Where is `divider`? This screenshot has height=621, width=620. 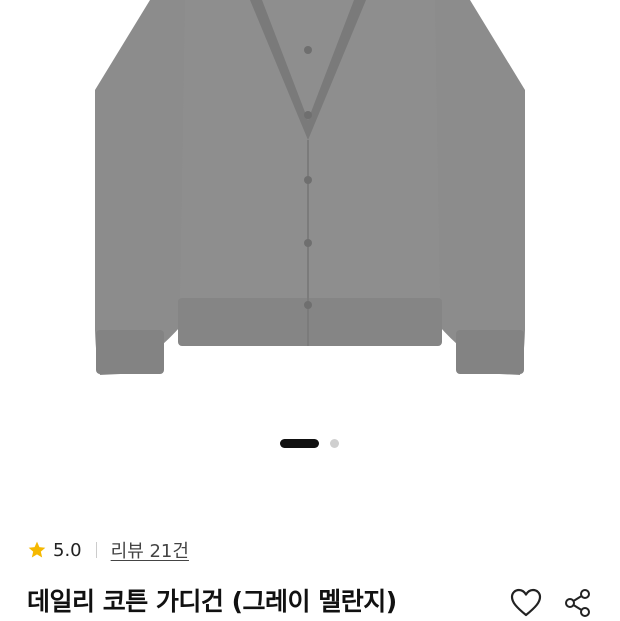 divider is located at coordinates (96, 550).